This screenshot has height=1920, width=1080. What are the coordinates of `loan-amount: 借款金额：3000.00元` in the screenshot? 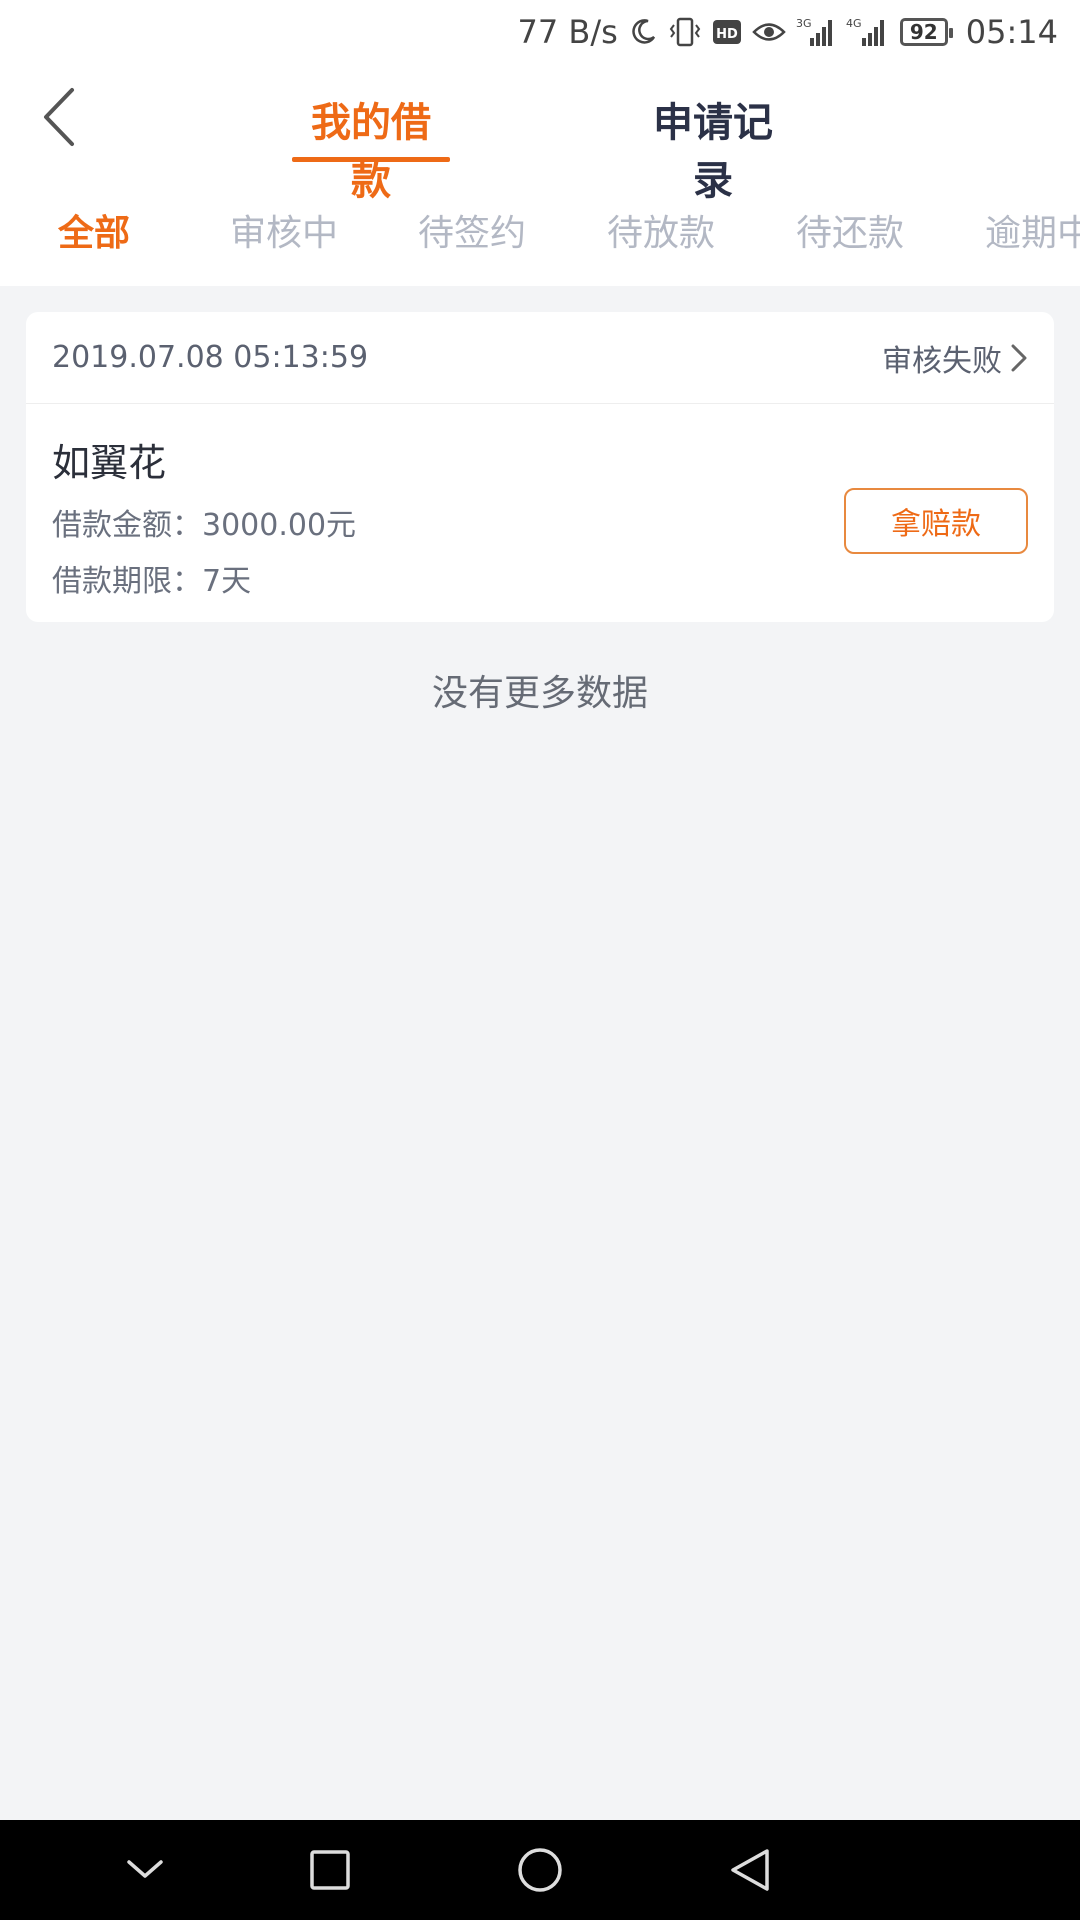 It's located at (204, 525).